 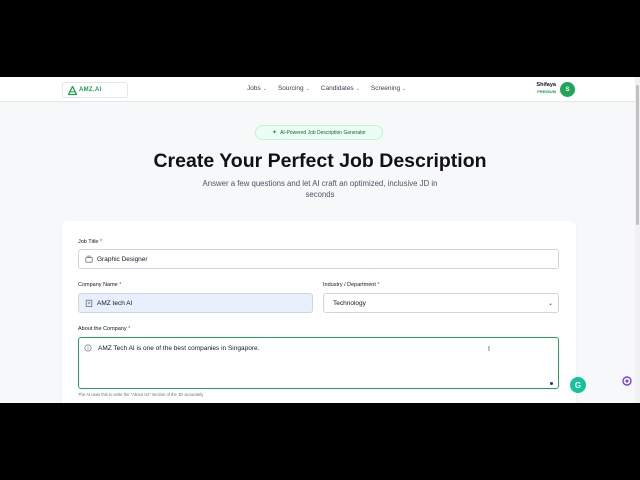 I want to click on logo: AMZ.AI, so click(x=95, y=90).